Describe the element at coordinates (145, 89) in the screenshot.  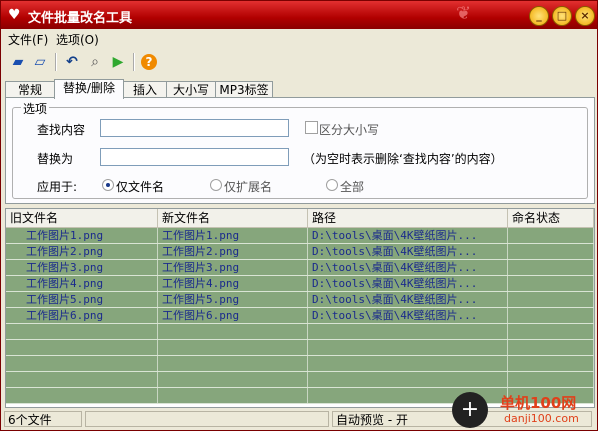
I see `tab-insert: 插入` at that location.